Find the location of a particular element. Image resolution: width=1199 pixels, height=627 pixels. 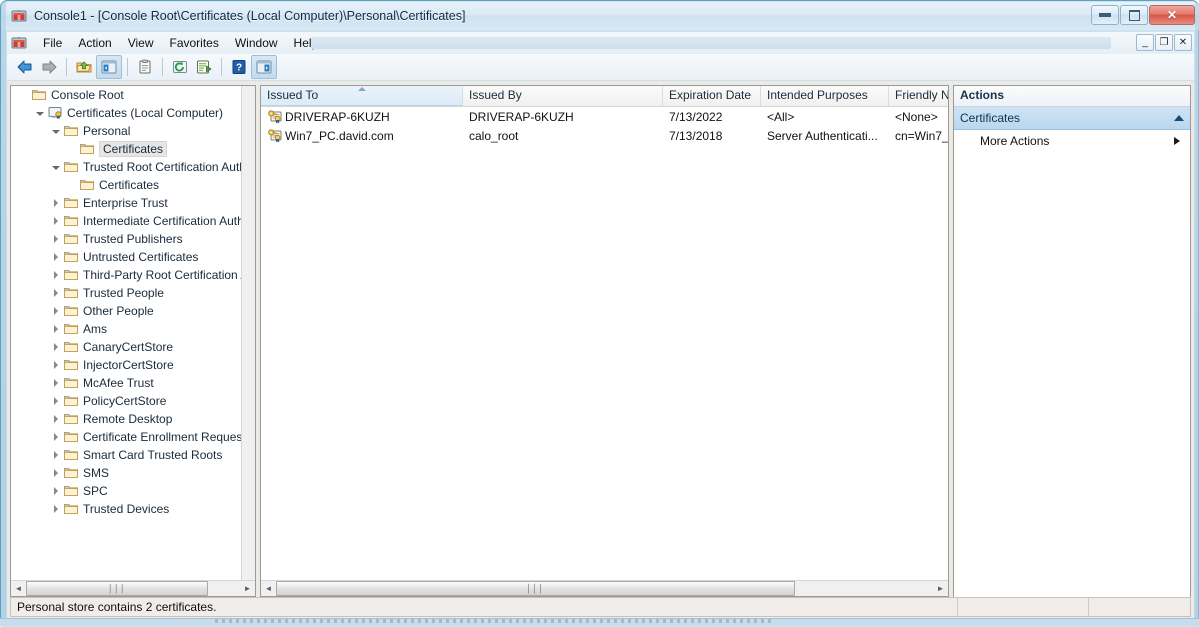

tree-node: Trusted Publishers is located at coordinates (126, 239).